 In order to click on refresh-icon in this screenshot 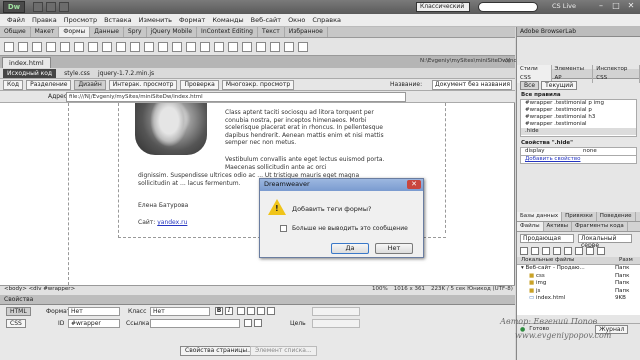, I will do `click(535, 251)`.